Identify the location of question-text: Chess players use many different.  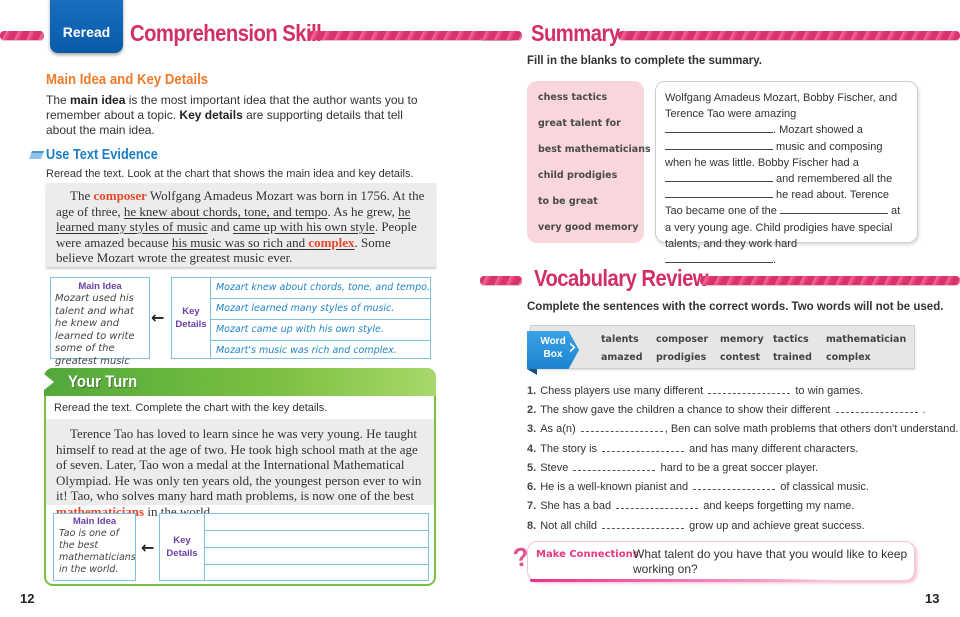
(622, 391).